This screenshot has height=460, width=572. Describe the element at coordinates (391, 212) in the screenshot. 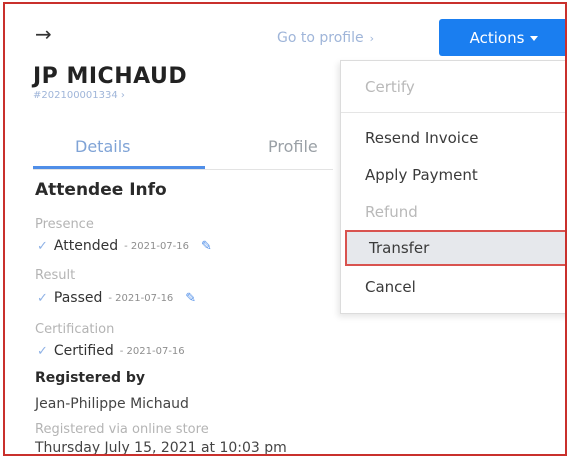

I see `menu-item-refund: Refund` at that location.